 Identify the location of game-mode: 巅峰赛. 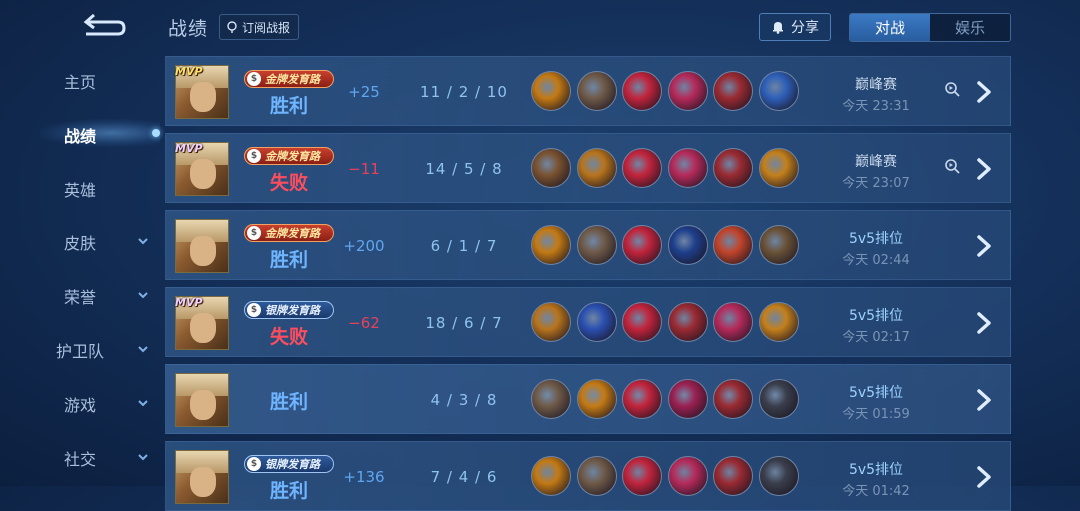
(876, 162).